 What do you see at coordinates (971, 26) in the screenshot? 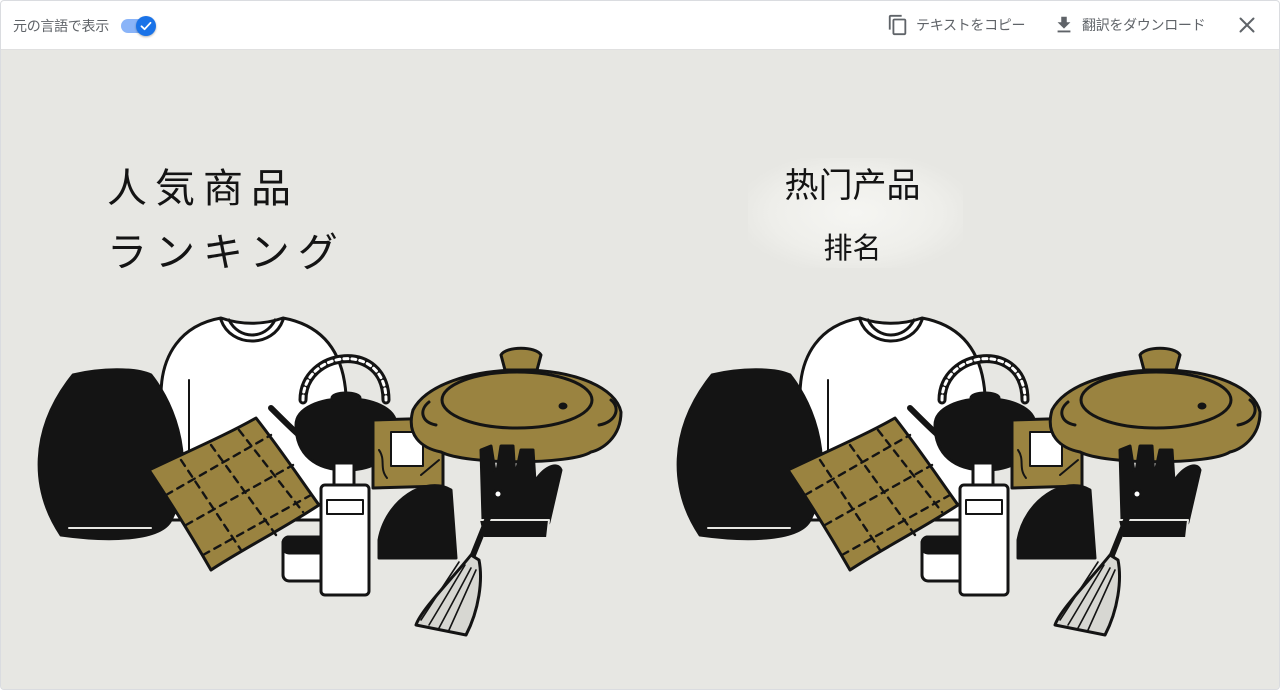
I see `copy-text-label: テキストをコピー` at bounding box center [971, 26].